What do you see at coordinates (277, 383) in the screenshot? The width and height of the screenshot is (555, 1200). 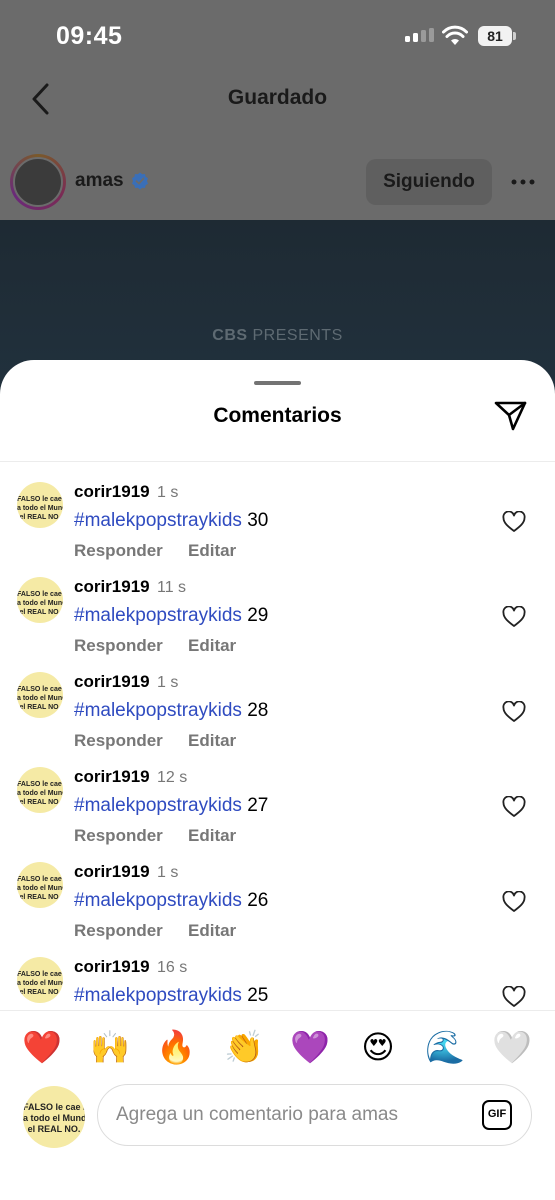 I see `sheet-grabber` at bounding box center [277, 383].